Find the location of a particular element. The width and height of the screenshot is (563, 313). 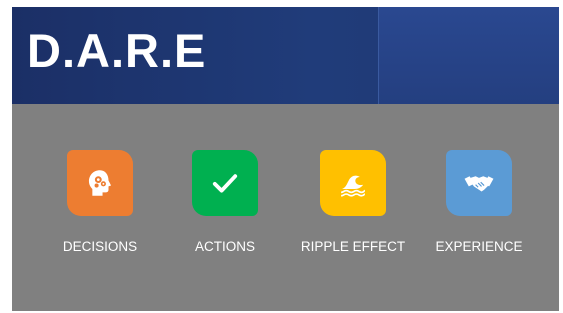

item-experience: EXPERIENCE is located at coordinates (479, 202).